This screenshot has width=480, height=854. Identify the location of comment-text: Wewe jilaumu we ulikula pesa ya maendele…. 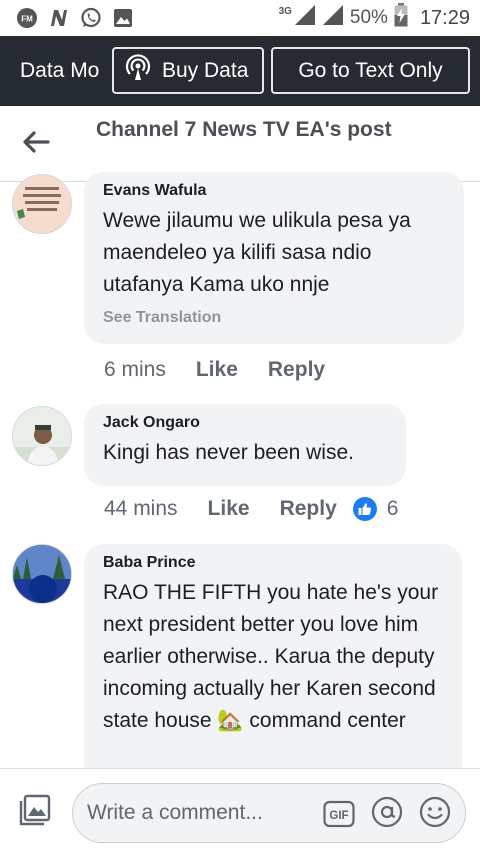
(257, 252).